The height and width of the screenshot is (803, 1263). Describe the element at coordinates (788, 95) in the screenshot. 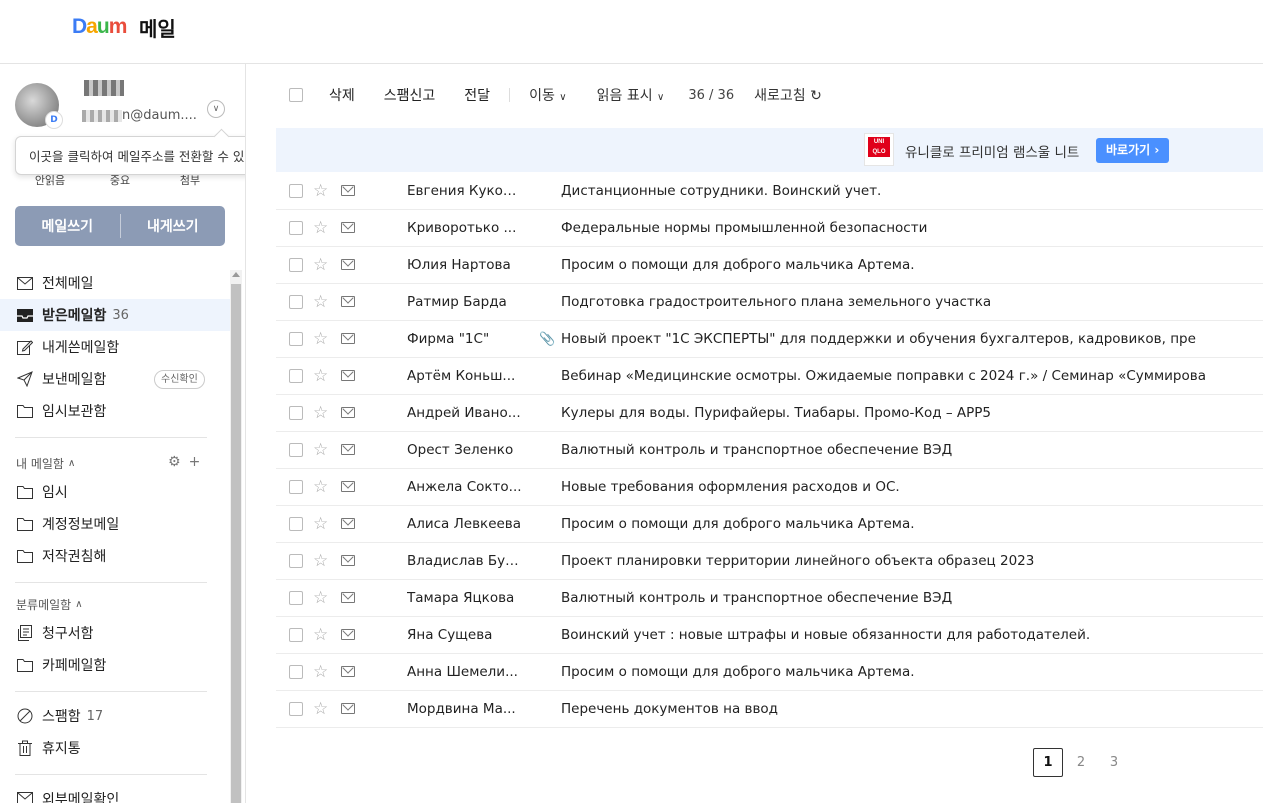

I see `refresh-button: 새로고침 ↻` at that location.